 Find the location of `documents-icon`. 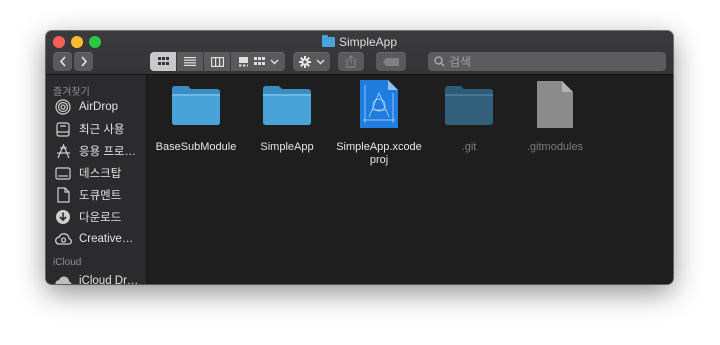

documents-icon is located at coordinates (63, 195).